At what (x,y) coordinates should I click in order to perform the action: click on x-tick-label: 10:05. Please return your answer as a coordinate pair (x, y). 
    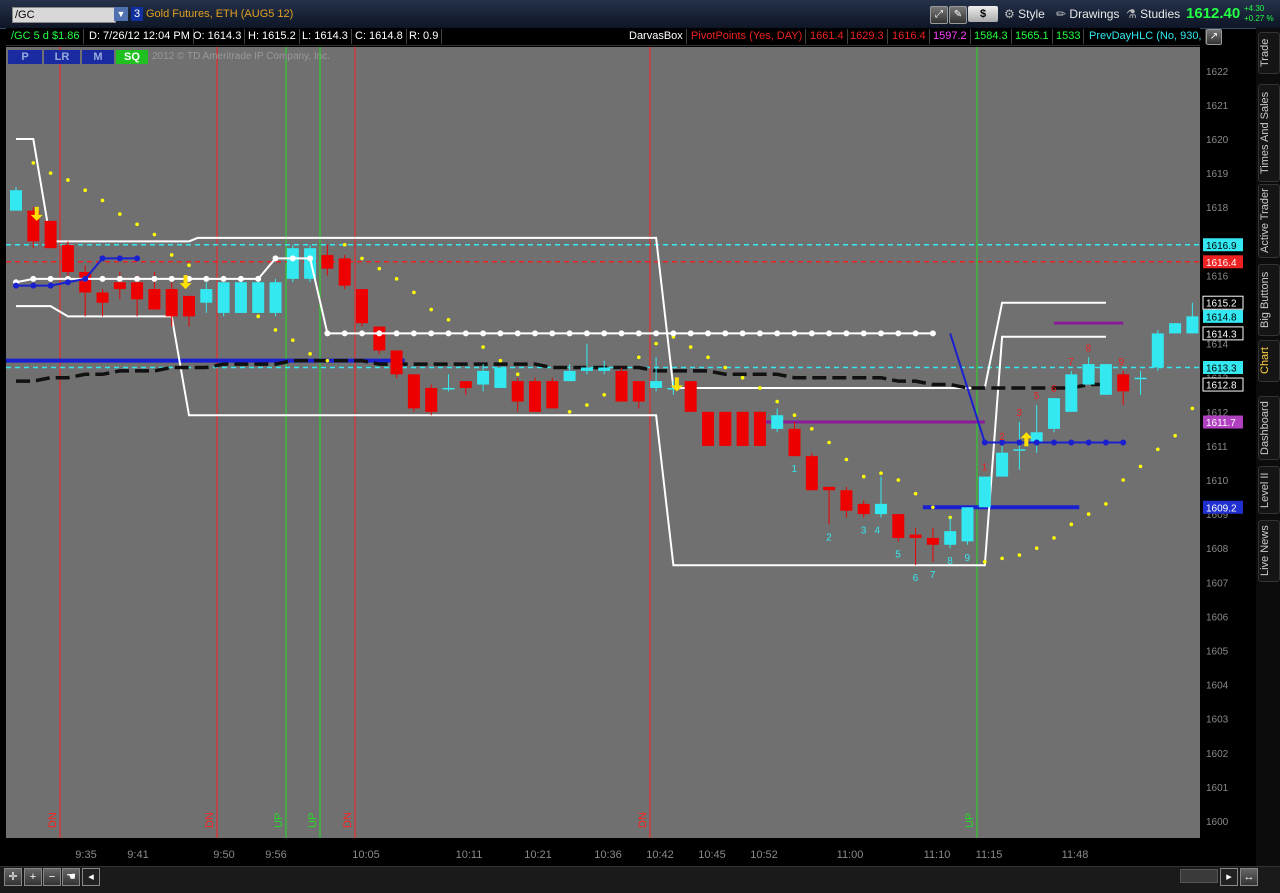
    Looking at the image, I should click on (366, 855).